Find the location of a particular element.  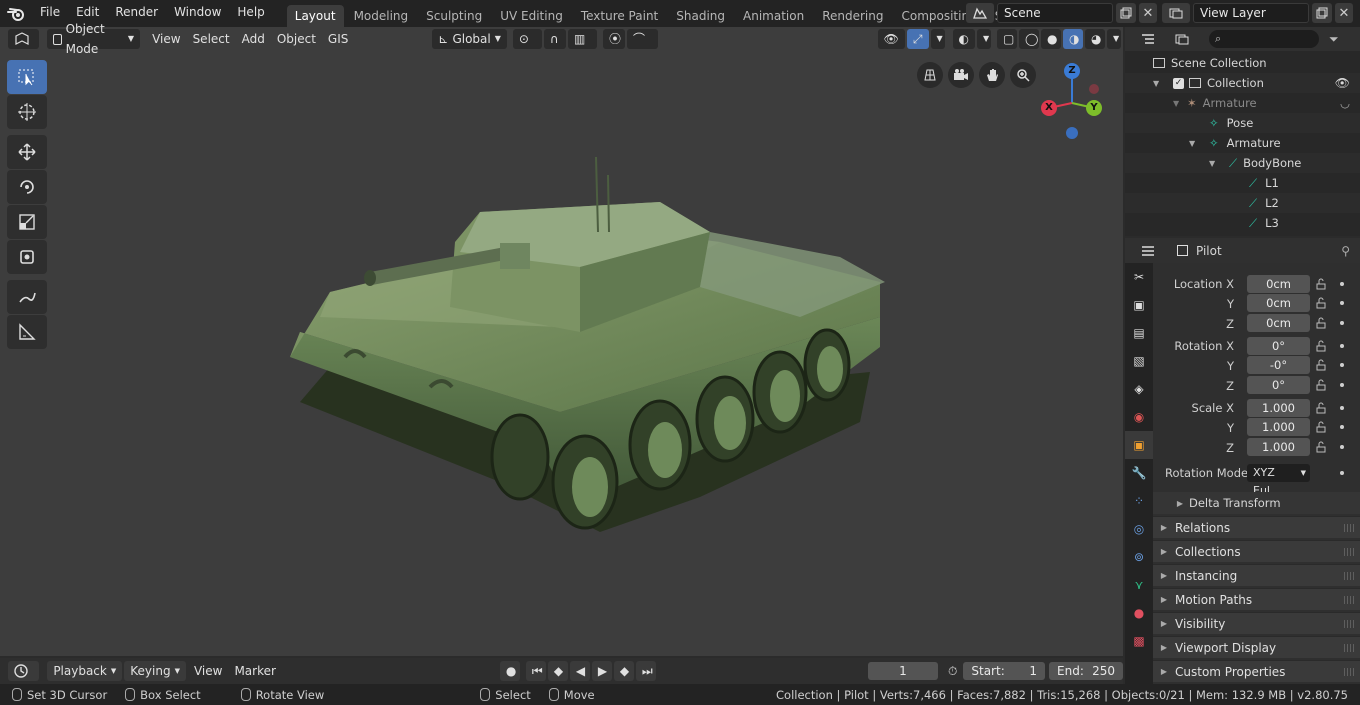

object-data-tab-icon: ⋎ is located at coordinates (1139, 585).